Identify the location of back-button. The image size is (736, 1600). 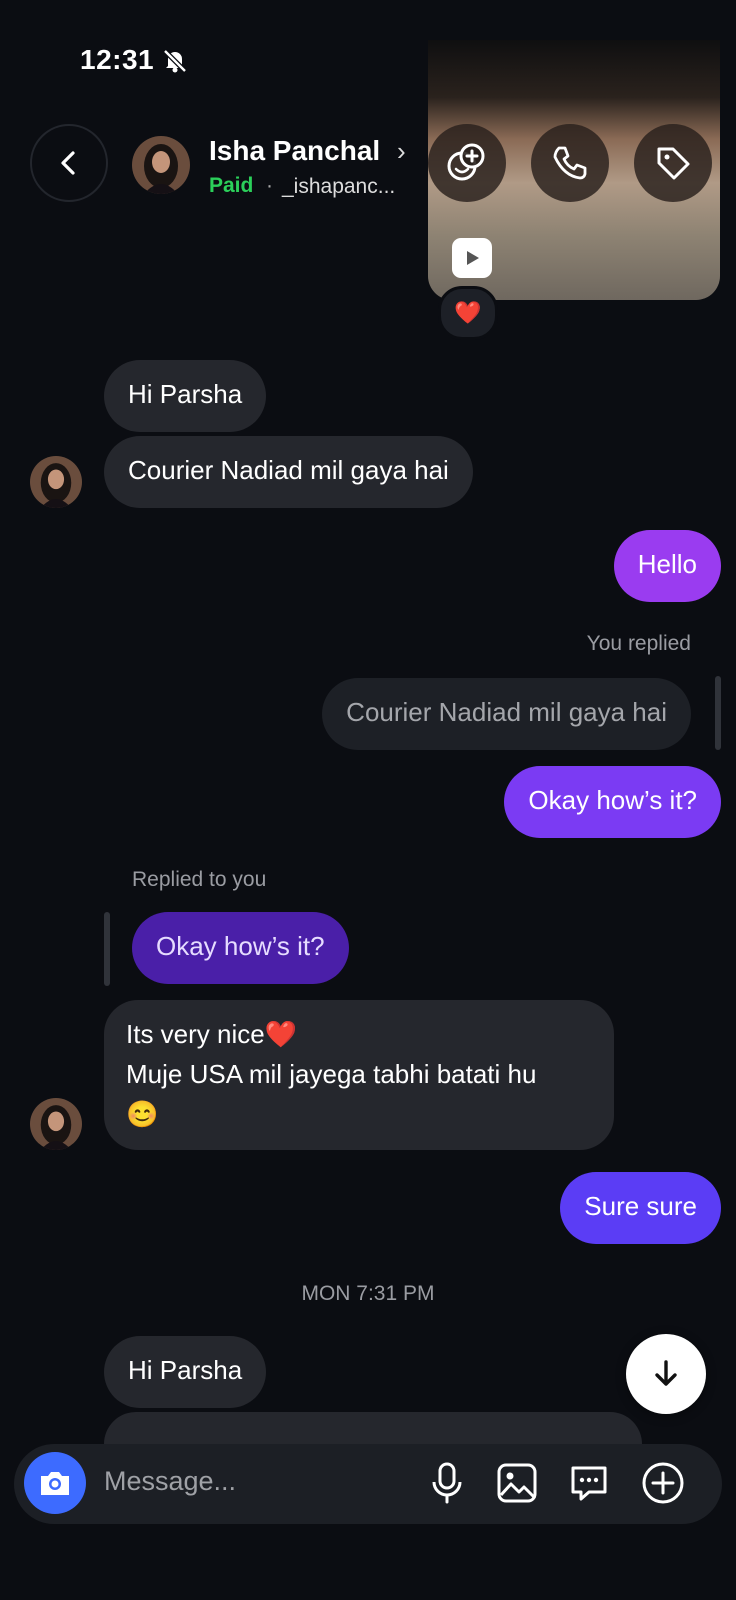
(69, 163).